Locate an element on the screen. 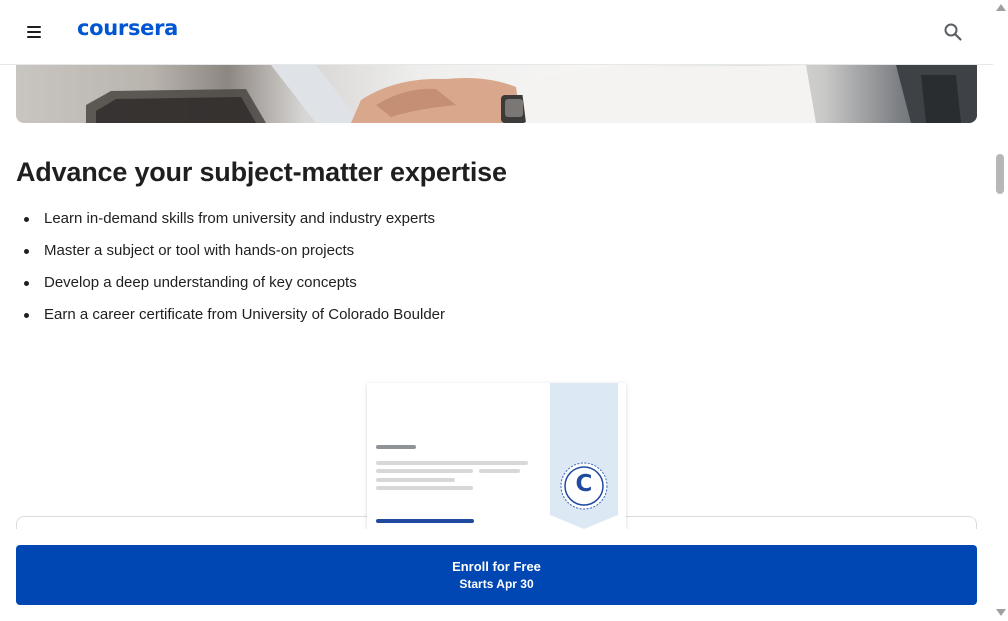 Image resolution: width=1008 pixels, height=621 pixels. scrollbar-thumb is located at coordinates (1000, 174).